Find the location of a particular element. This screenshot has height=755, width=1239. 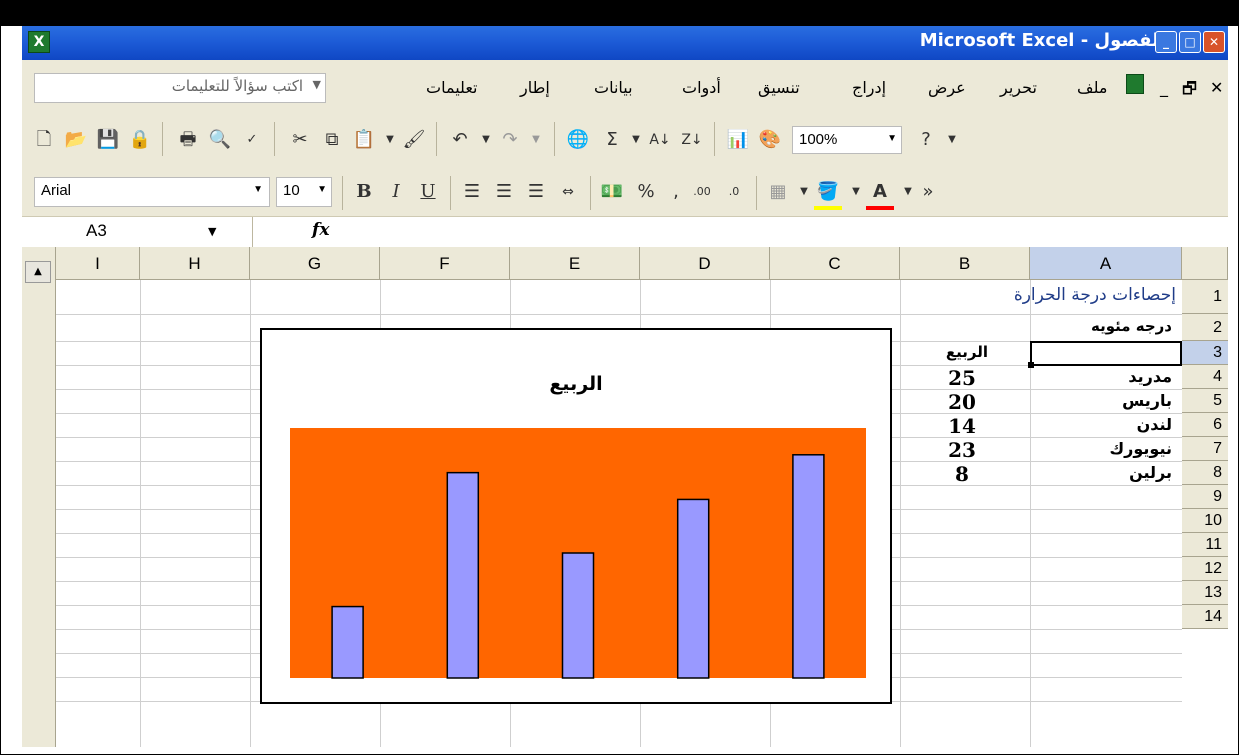

fill-handle is located at coordinates (1031, 365).